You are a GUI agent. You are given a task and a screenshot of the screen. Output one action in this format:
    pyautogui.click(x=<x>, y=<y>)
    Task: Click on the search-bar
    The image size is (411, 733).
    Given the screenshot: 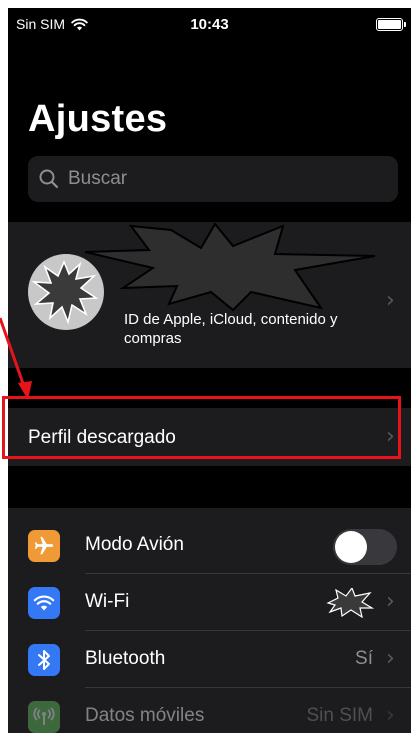 What is the action you would take?
    pyautogui.click(x=213, y=179)
    